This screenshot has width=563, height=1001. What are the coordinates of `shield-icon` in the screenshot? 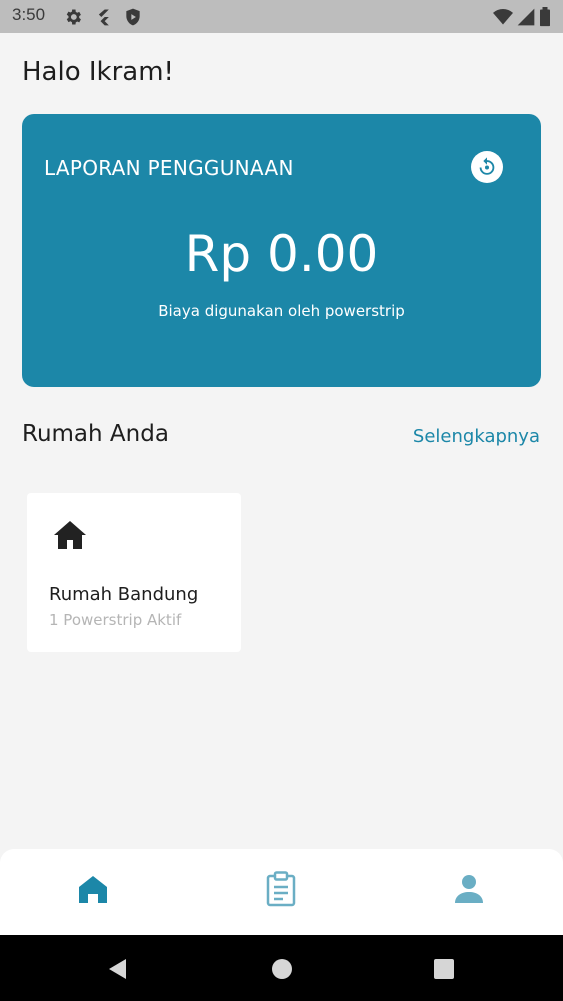 It's located at (133, 17).